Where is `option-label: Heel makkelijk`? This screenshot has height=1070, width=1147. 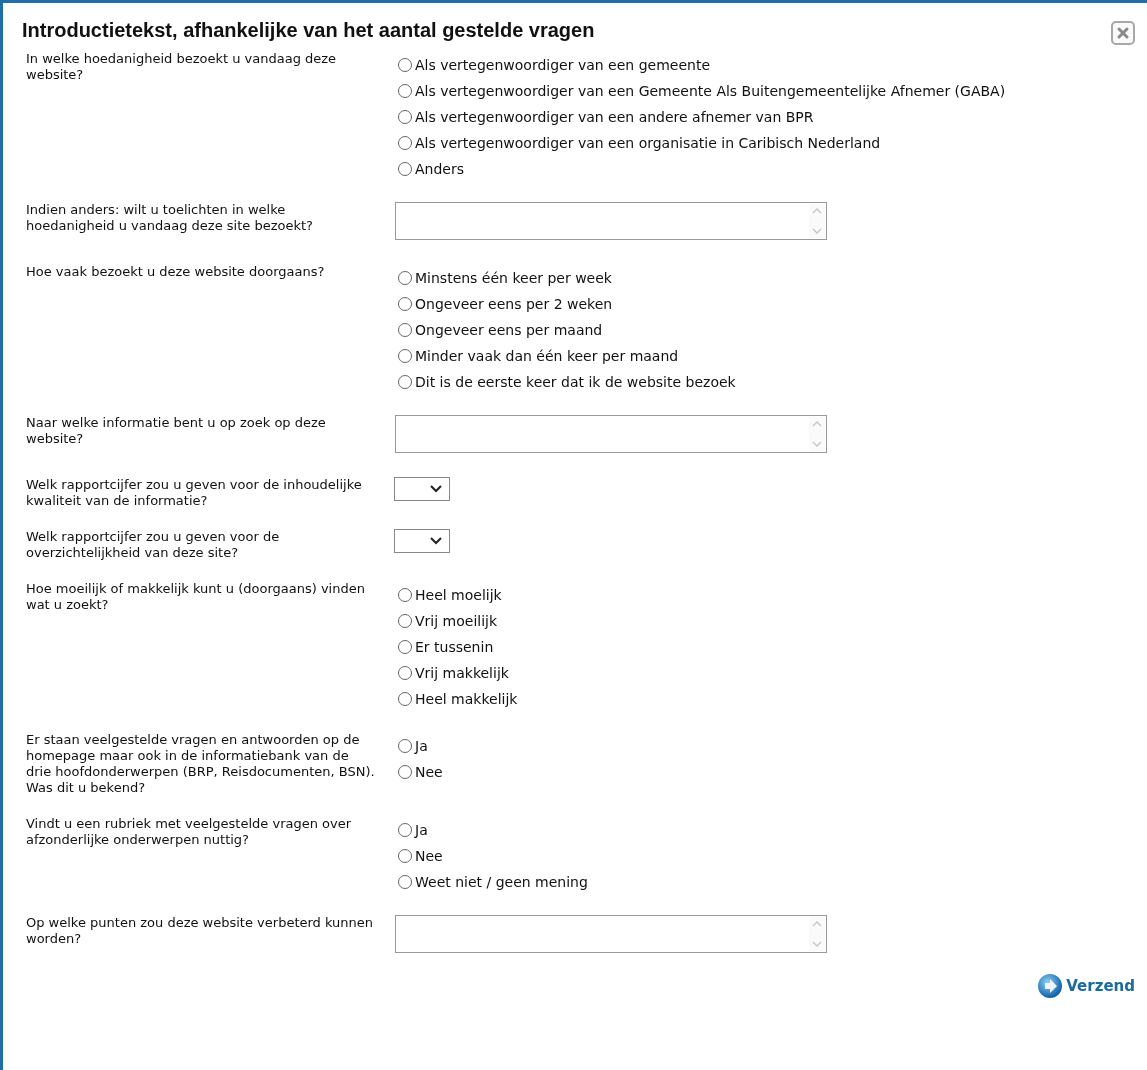 option-label: Heel makkelijk is located at coordinates (466, 699).